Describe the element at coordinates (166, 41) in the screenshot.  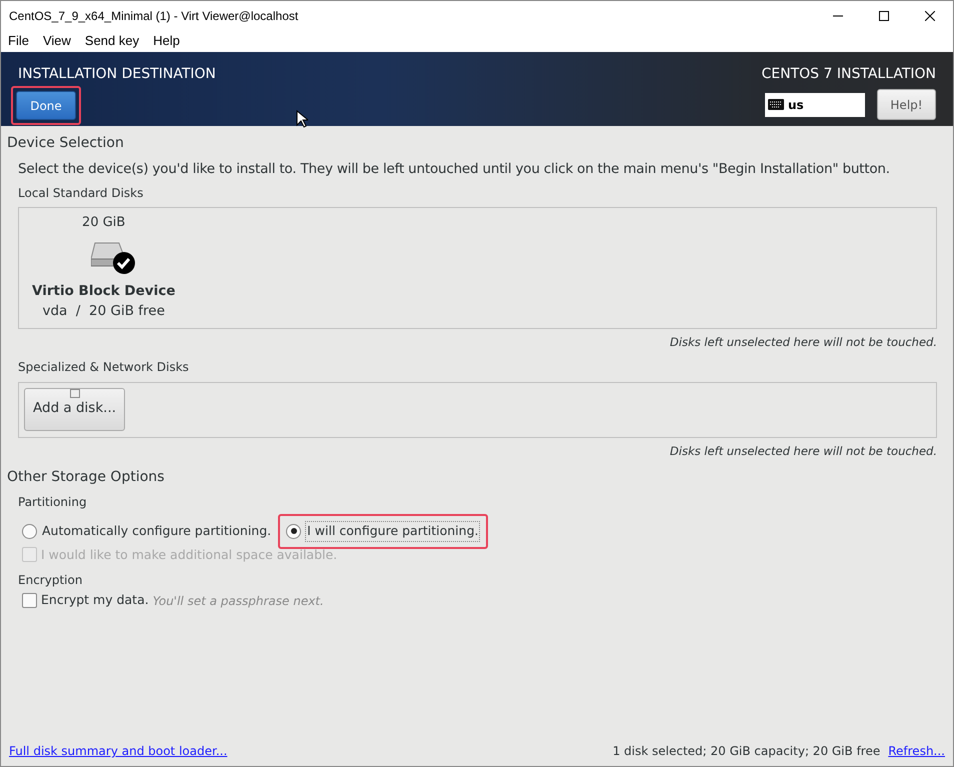
I see `menu-item: Help` at that location.